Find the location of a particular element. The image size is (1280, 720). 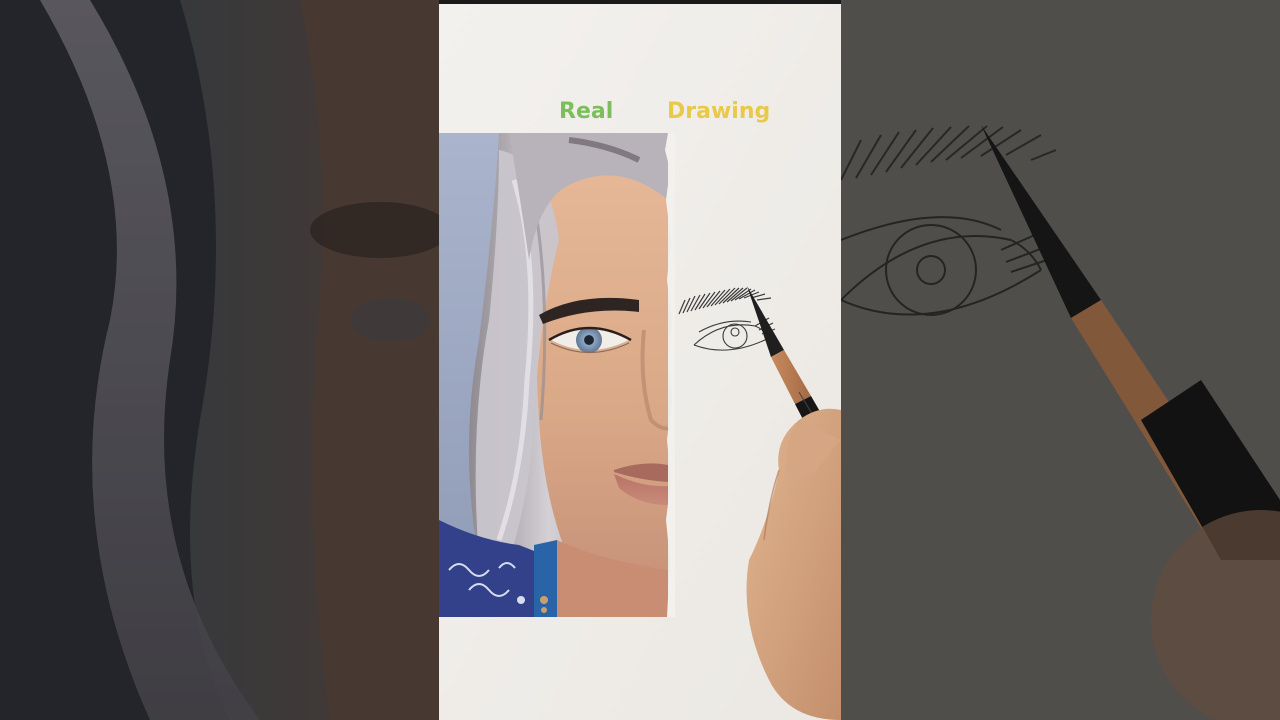

real-label: Real is located at coordinates (586, 111).